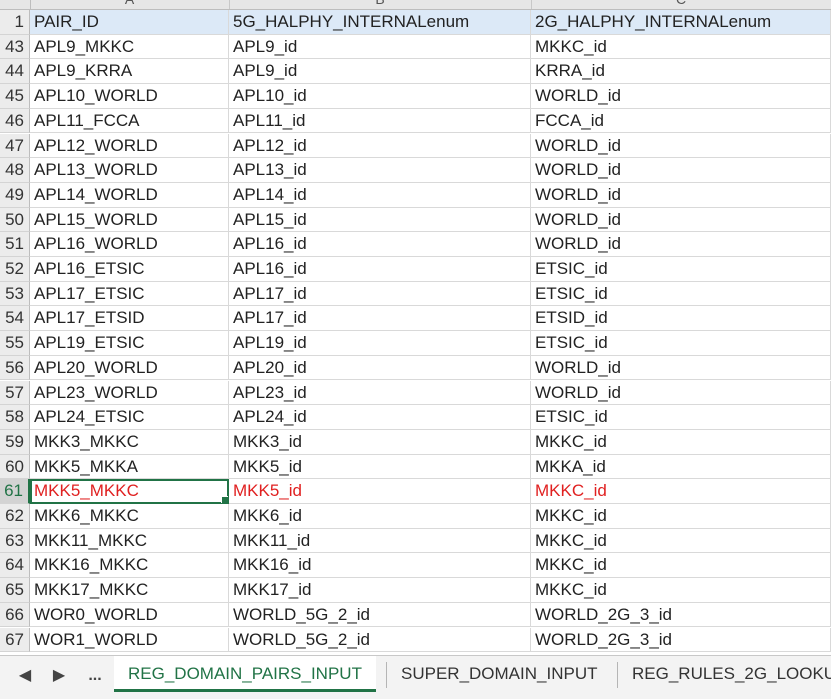 Image resolution: width=831 pixels, height=699 pixels. What do you see at coordinates (129, 566) in the screenshot?
I see `cell-pair-id: MKK16_MKKC` at bounding box center [129, 566].